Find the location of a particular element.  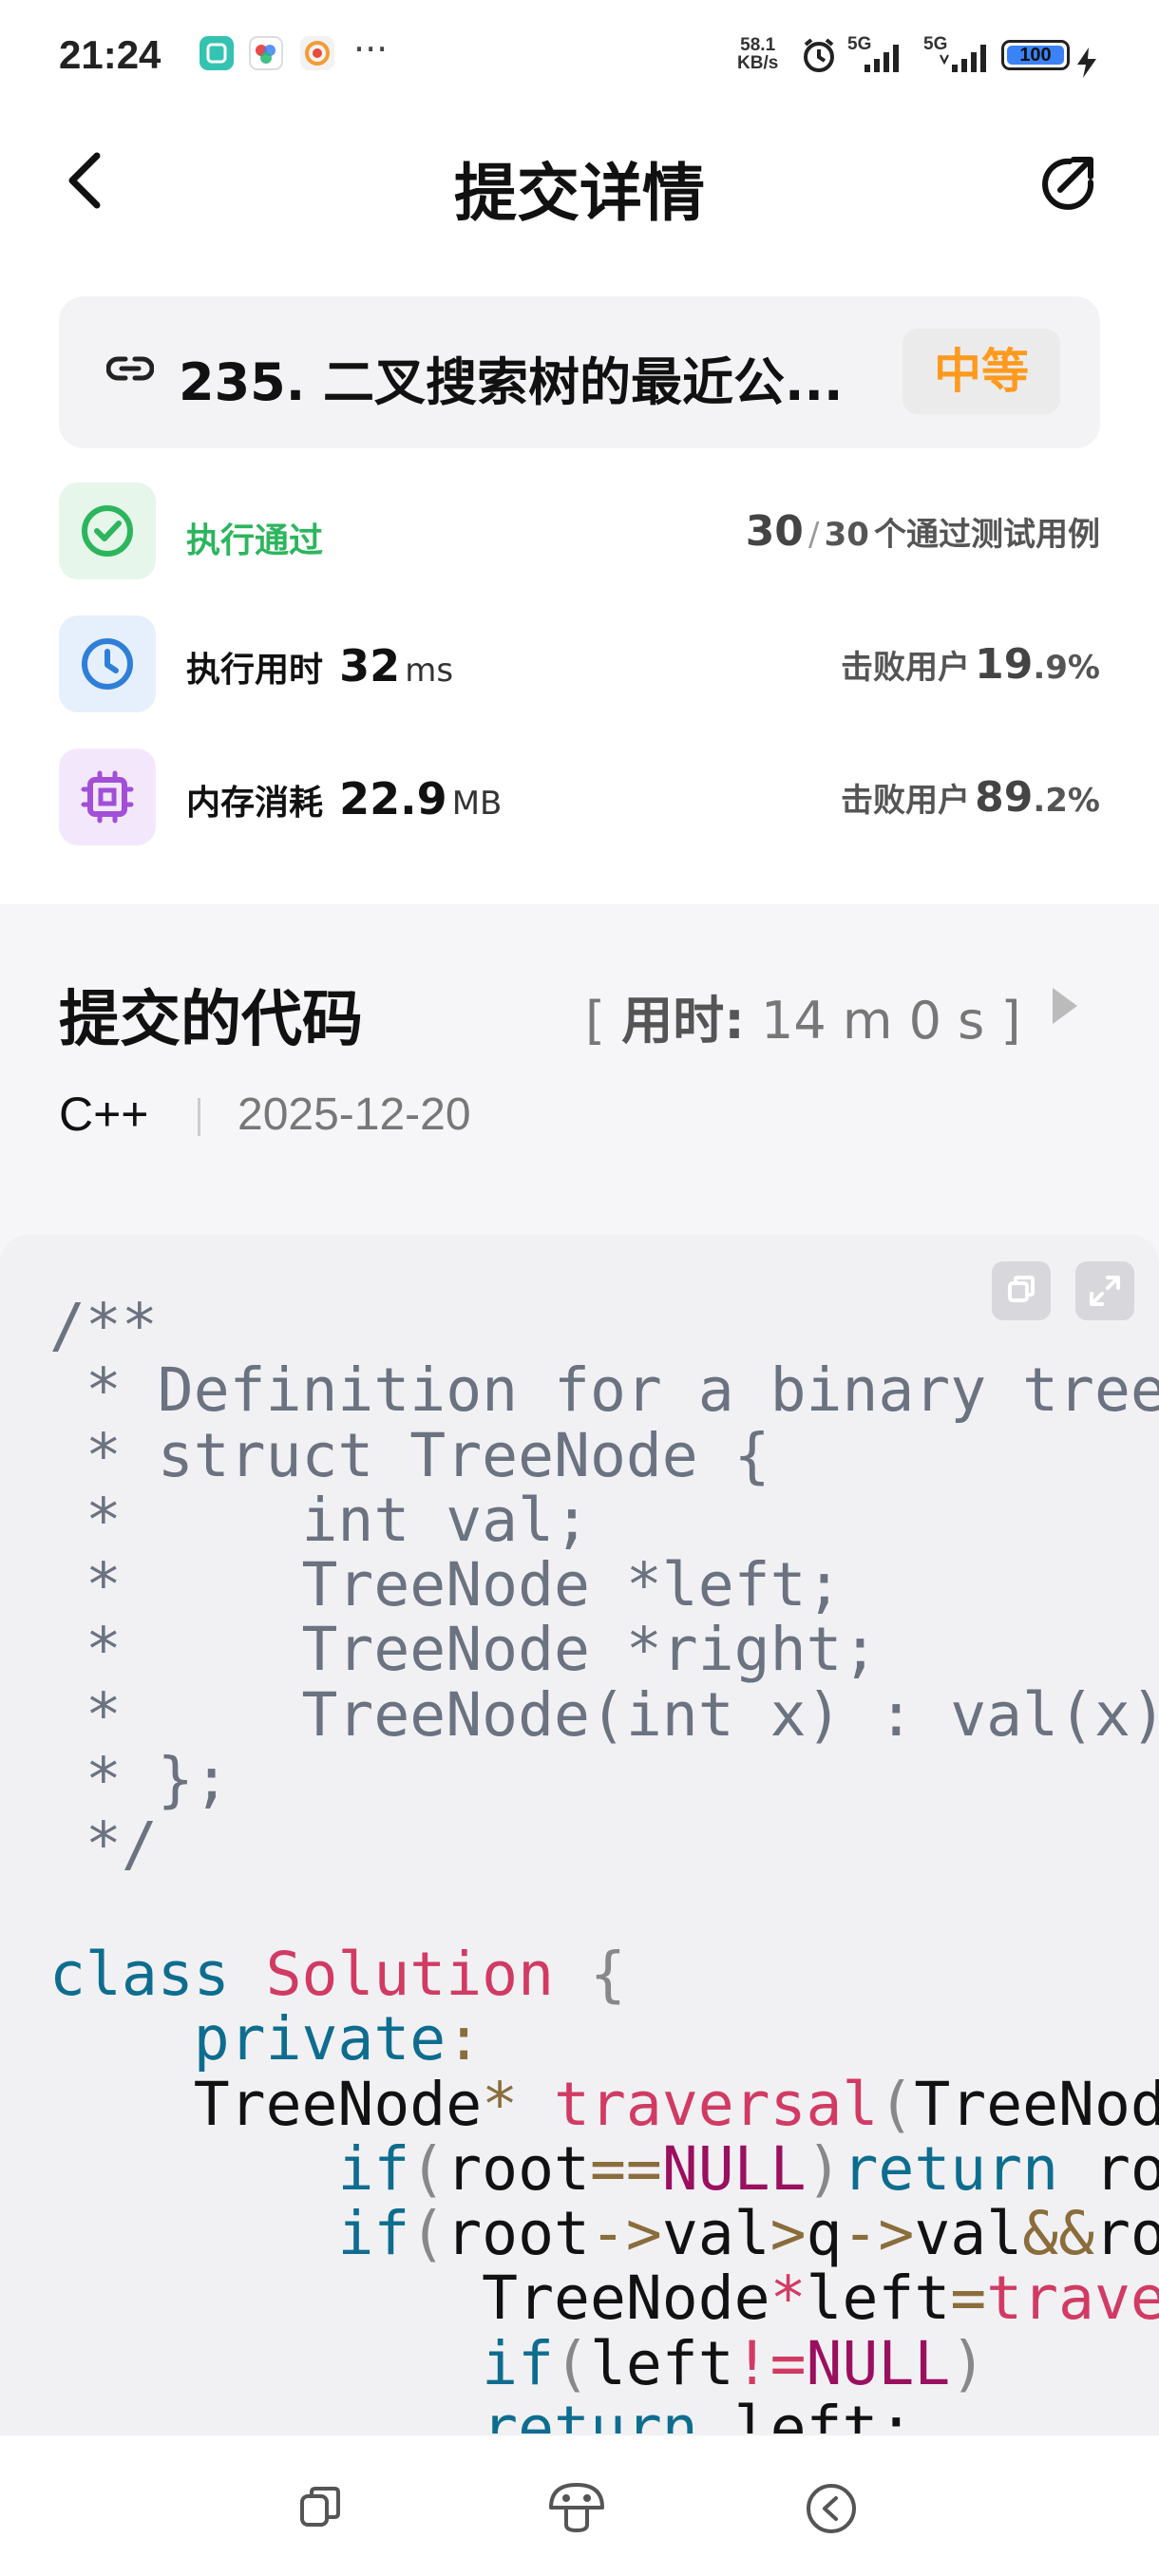

runtime-icon-box is located at coordinates (107, 664).